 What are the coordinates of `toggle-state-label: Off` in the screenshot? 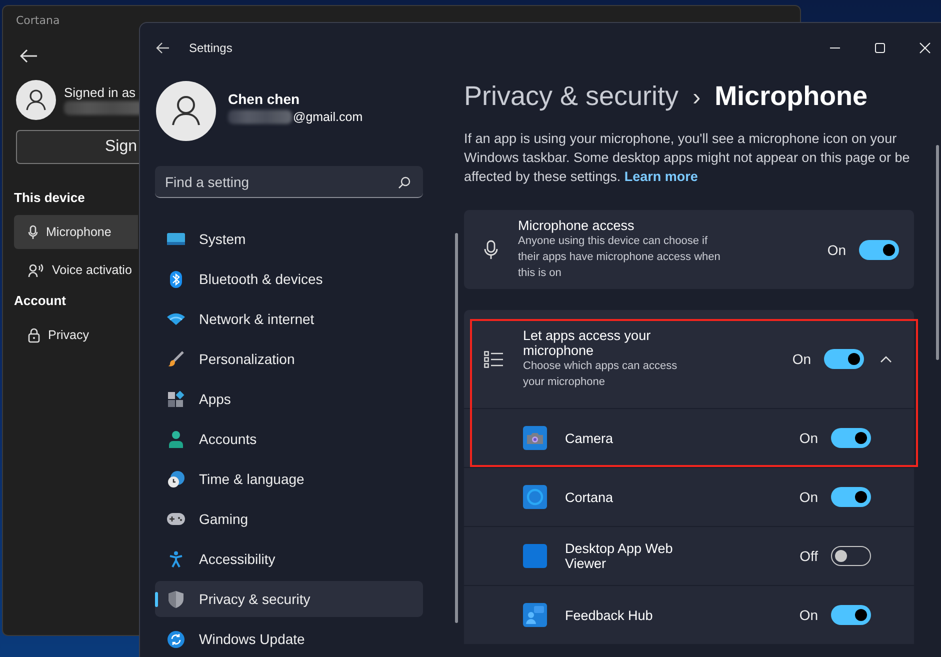 It's located at (809, 556).